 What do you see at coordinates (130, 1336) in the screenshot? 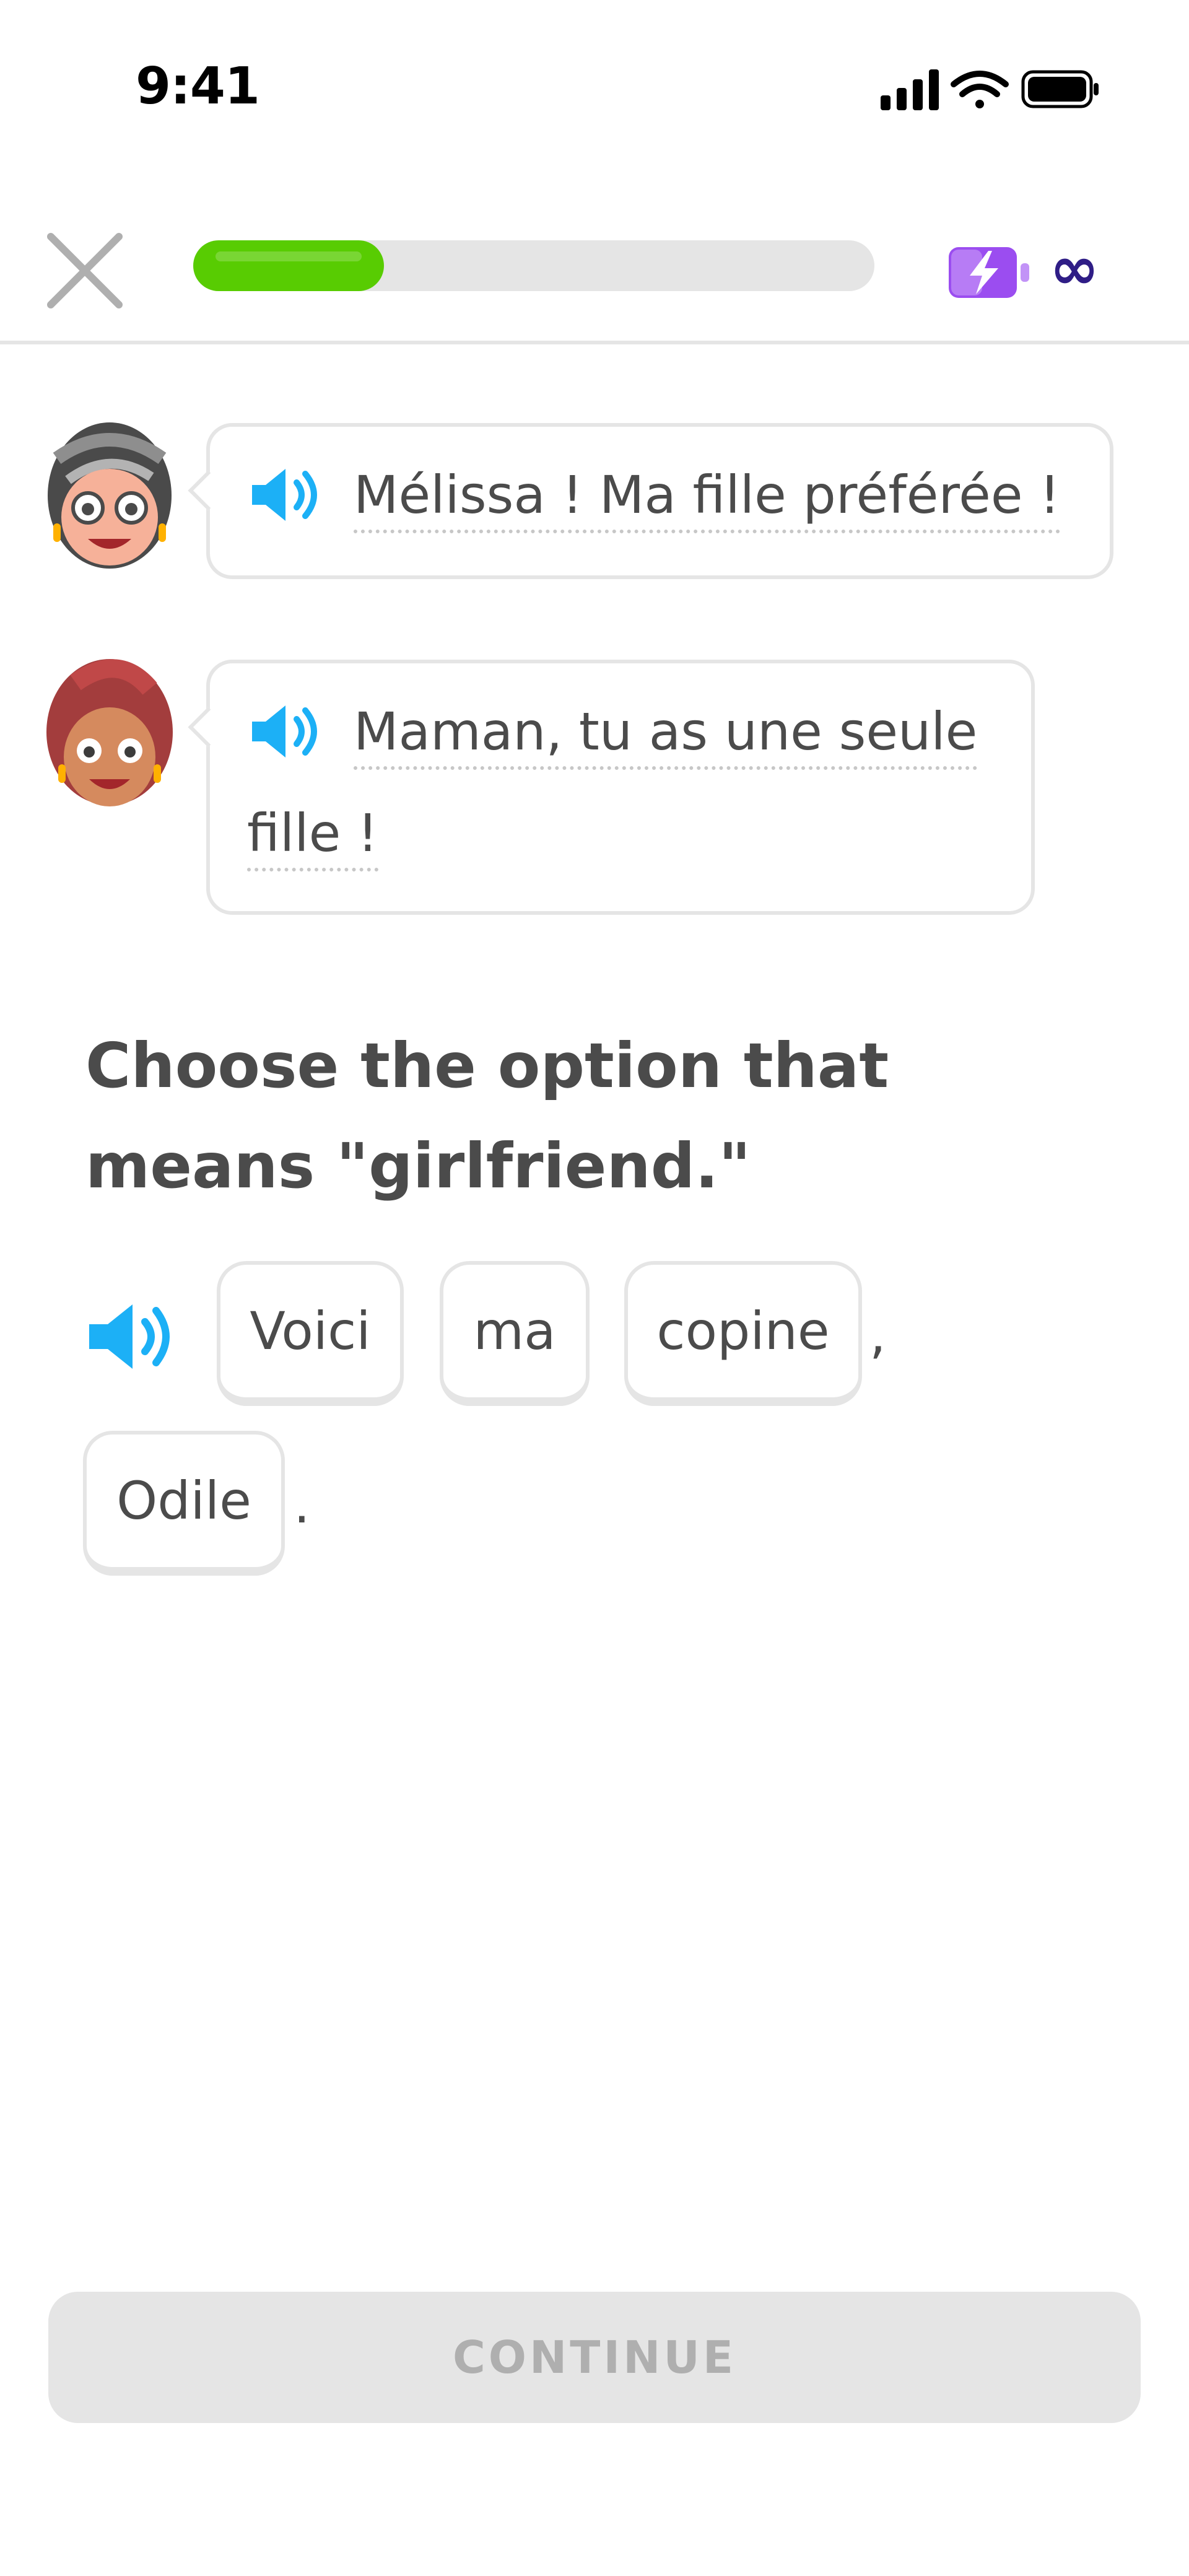
I see `sentence-speaker-icon` at bounding box center [130, 1336].